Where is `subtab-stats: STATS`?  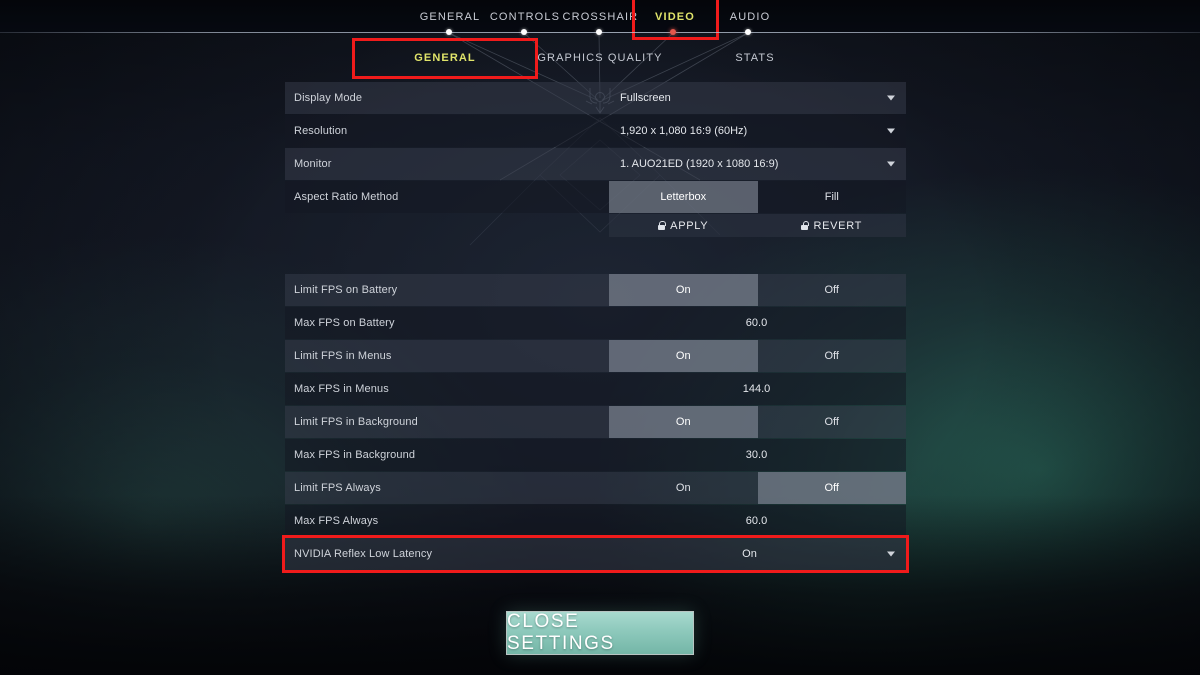 subtab-stats: STATS is located at coordinates (755, 58).